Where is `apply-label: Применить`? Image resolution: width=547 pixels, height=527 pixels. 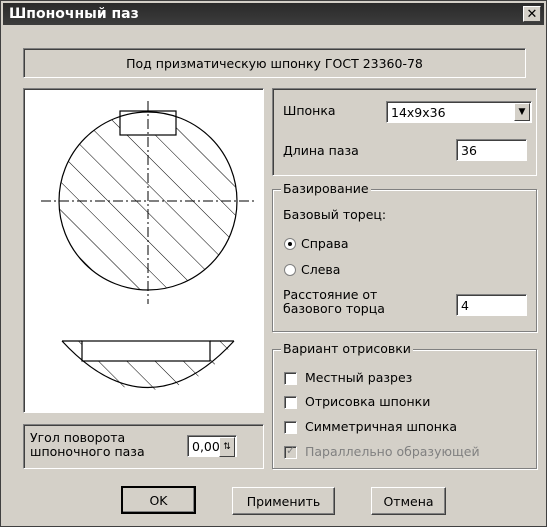
apply-label: Применить is located at coordinates (283, 501).